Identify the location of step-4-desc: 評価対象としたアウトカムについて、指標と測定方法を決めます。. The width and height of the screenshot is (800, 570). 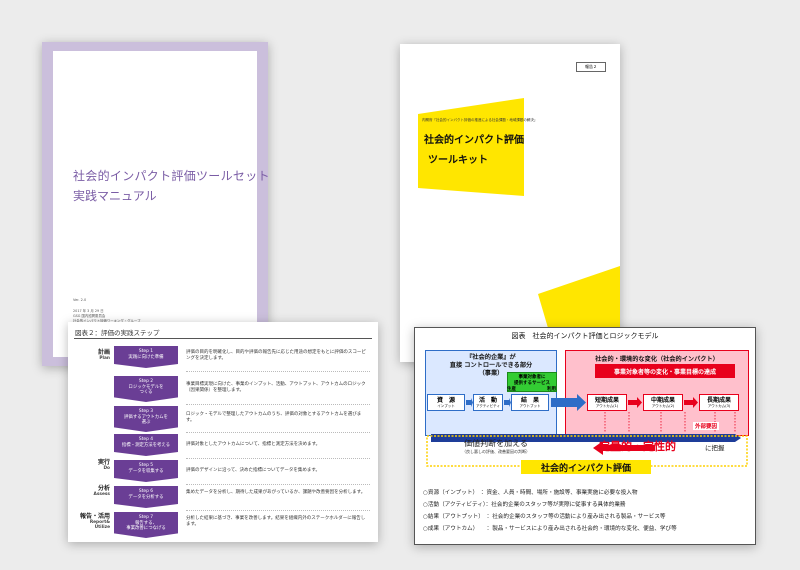
(253, 444).